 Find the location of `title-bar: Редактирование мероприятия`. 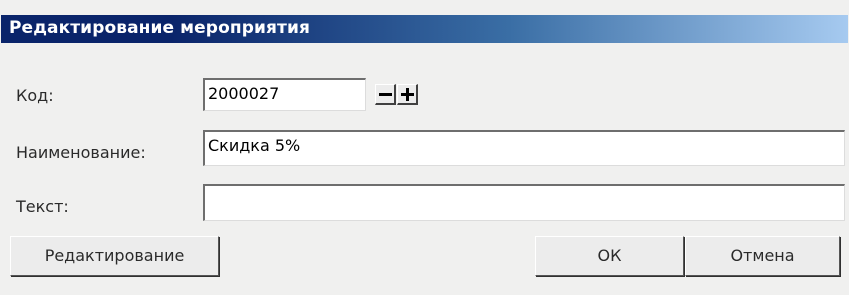

title-bar: Редактирование мероприятия is located at coordinates (424, 29).